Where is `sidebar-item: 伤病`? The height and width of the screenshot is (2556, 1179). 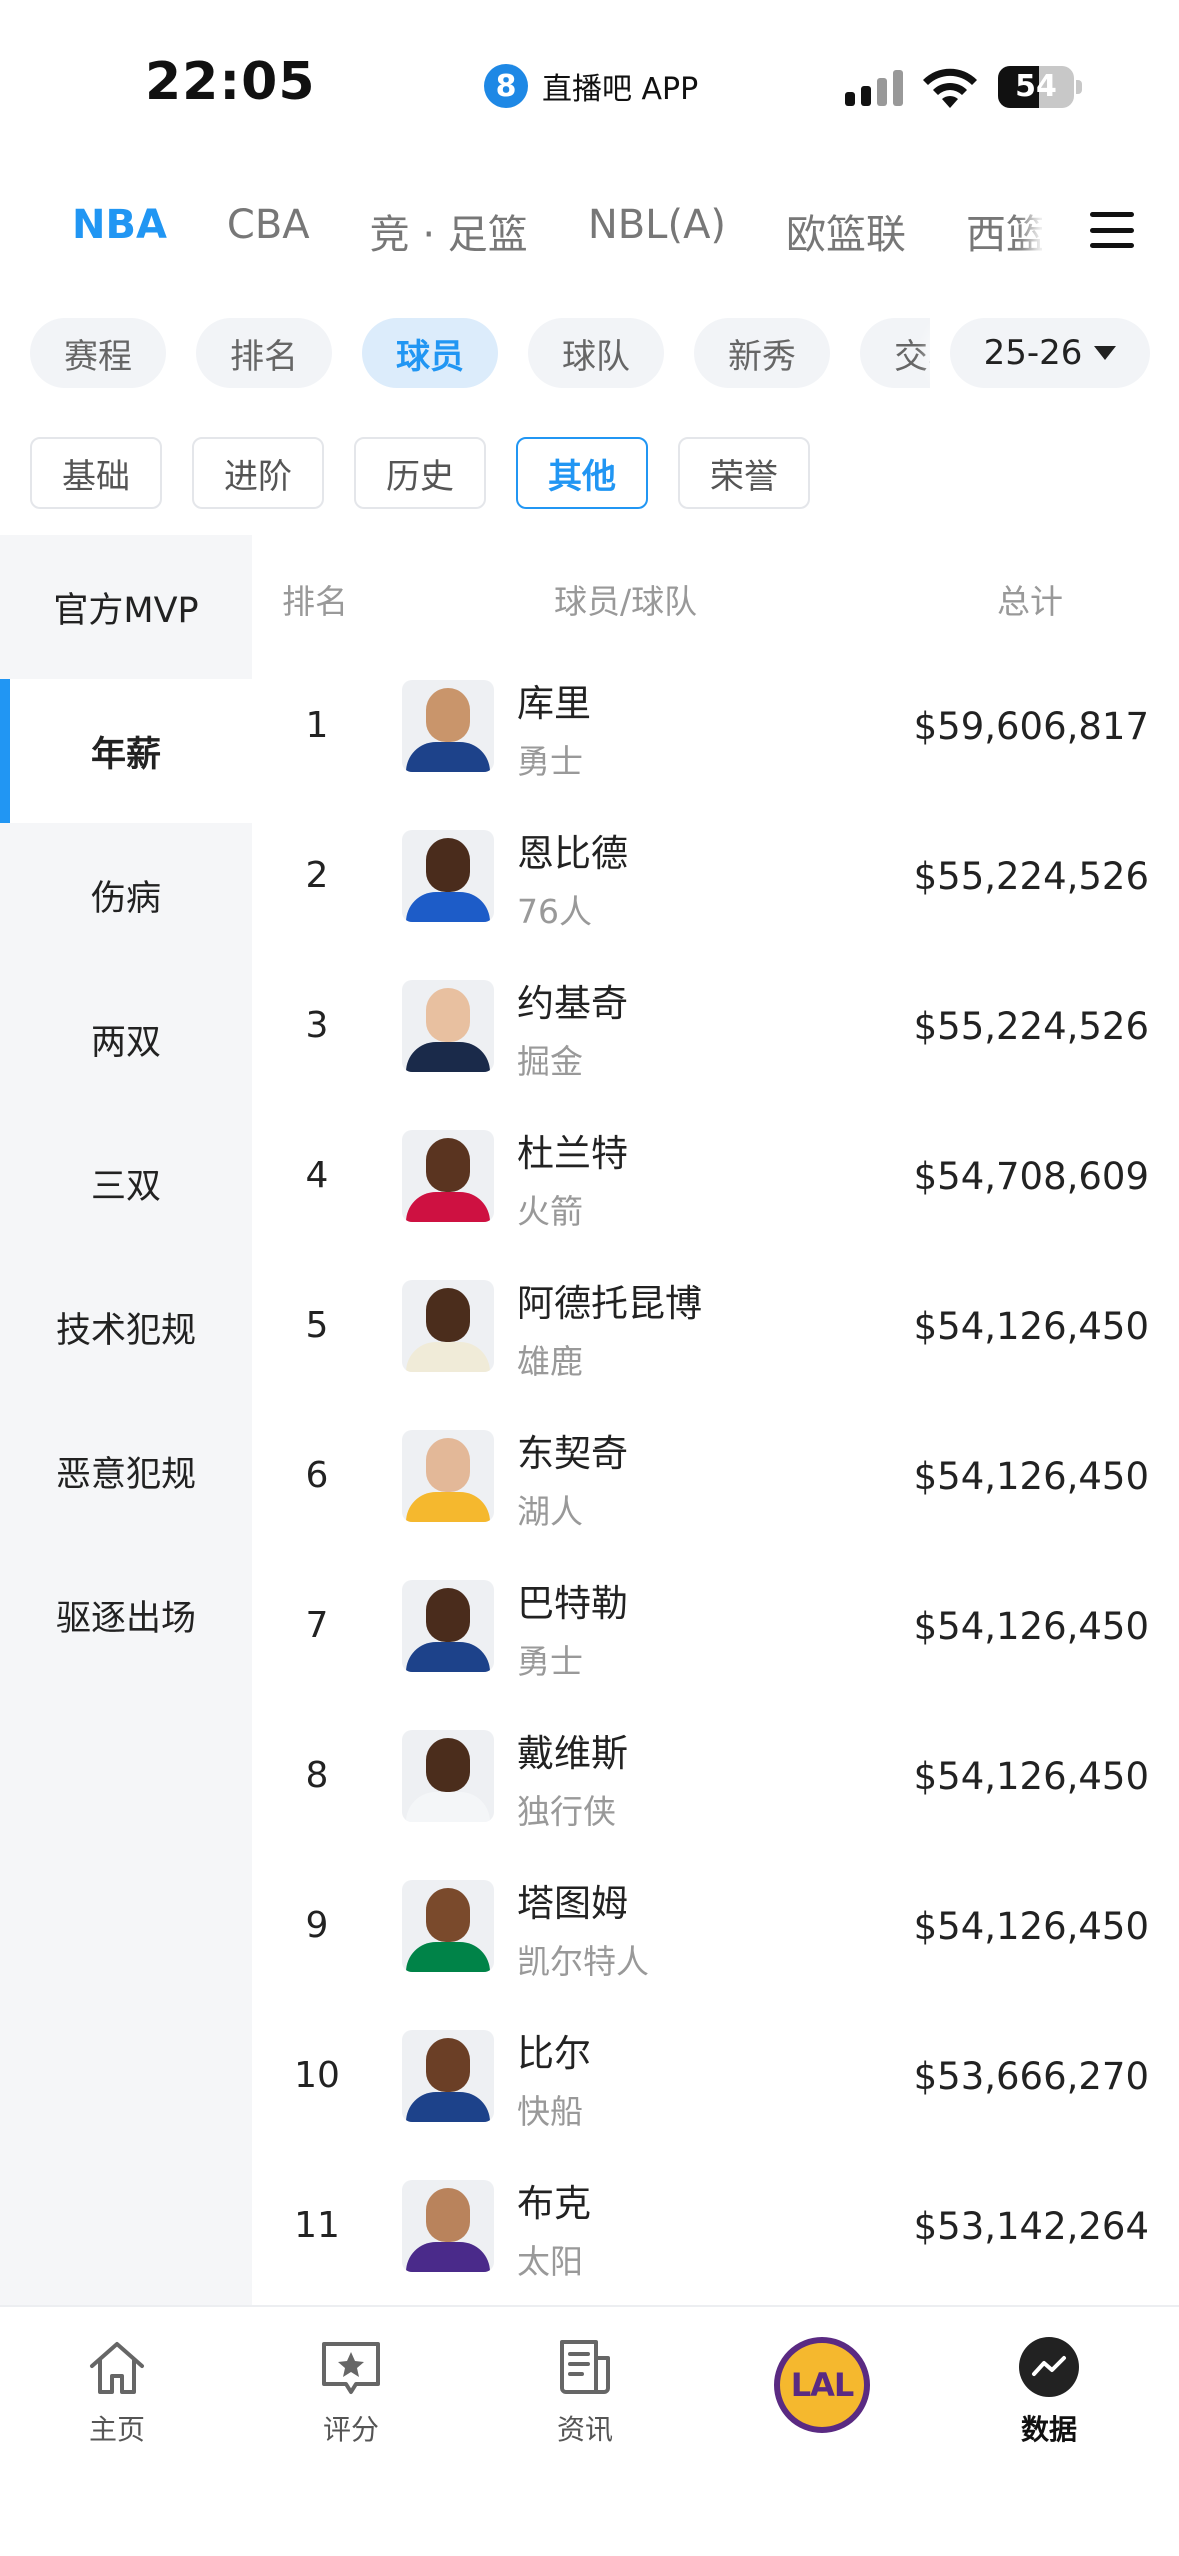 sidebar-item: 伤病 is located at coordinates (126, 895).